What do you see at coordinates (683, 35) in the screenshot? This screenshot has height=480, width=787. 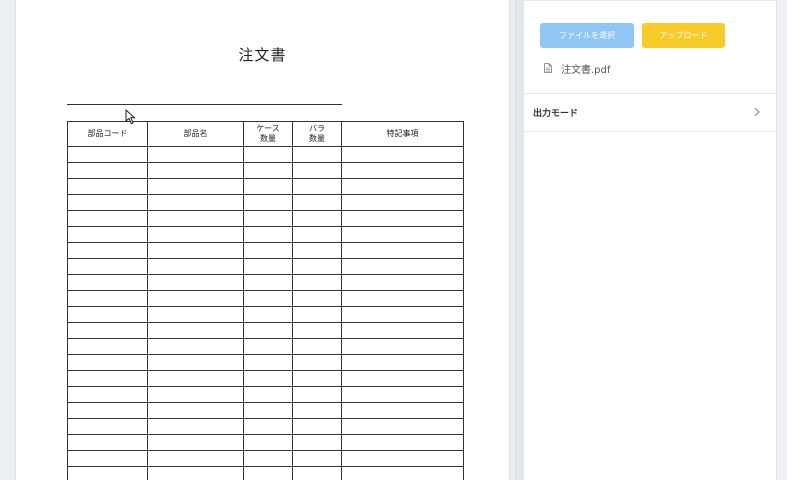 I see `upload-button: アップロード` at bounding box center [683, 35].